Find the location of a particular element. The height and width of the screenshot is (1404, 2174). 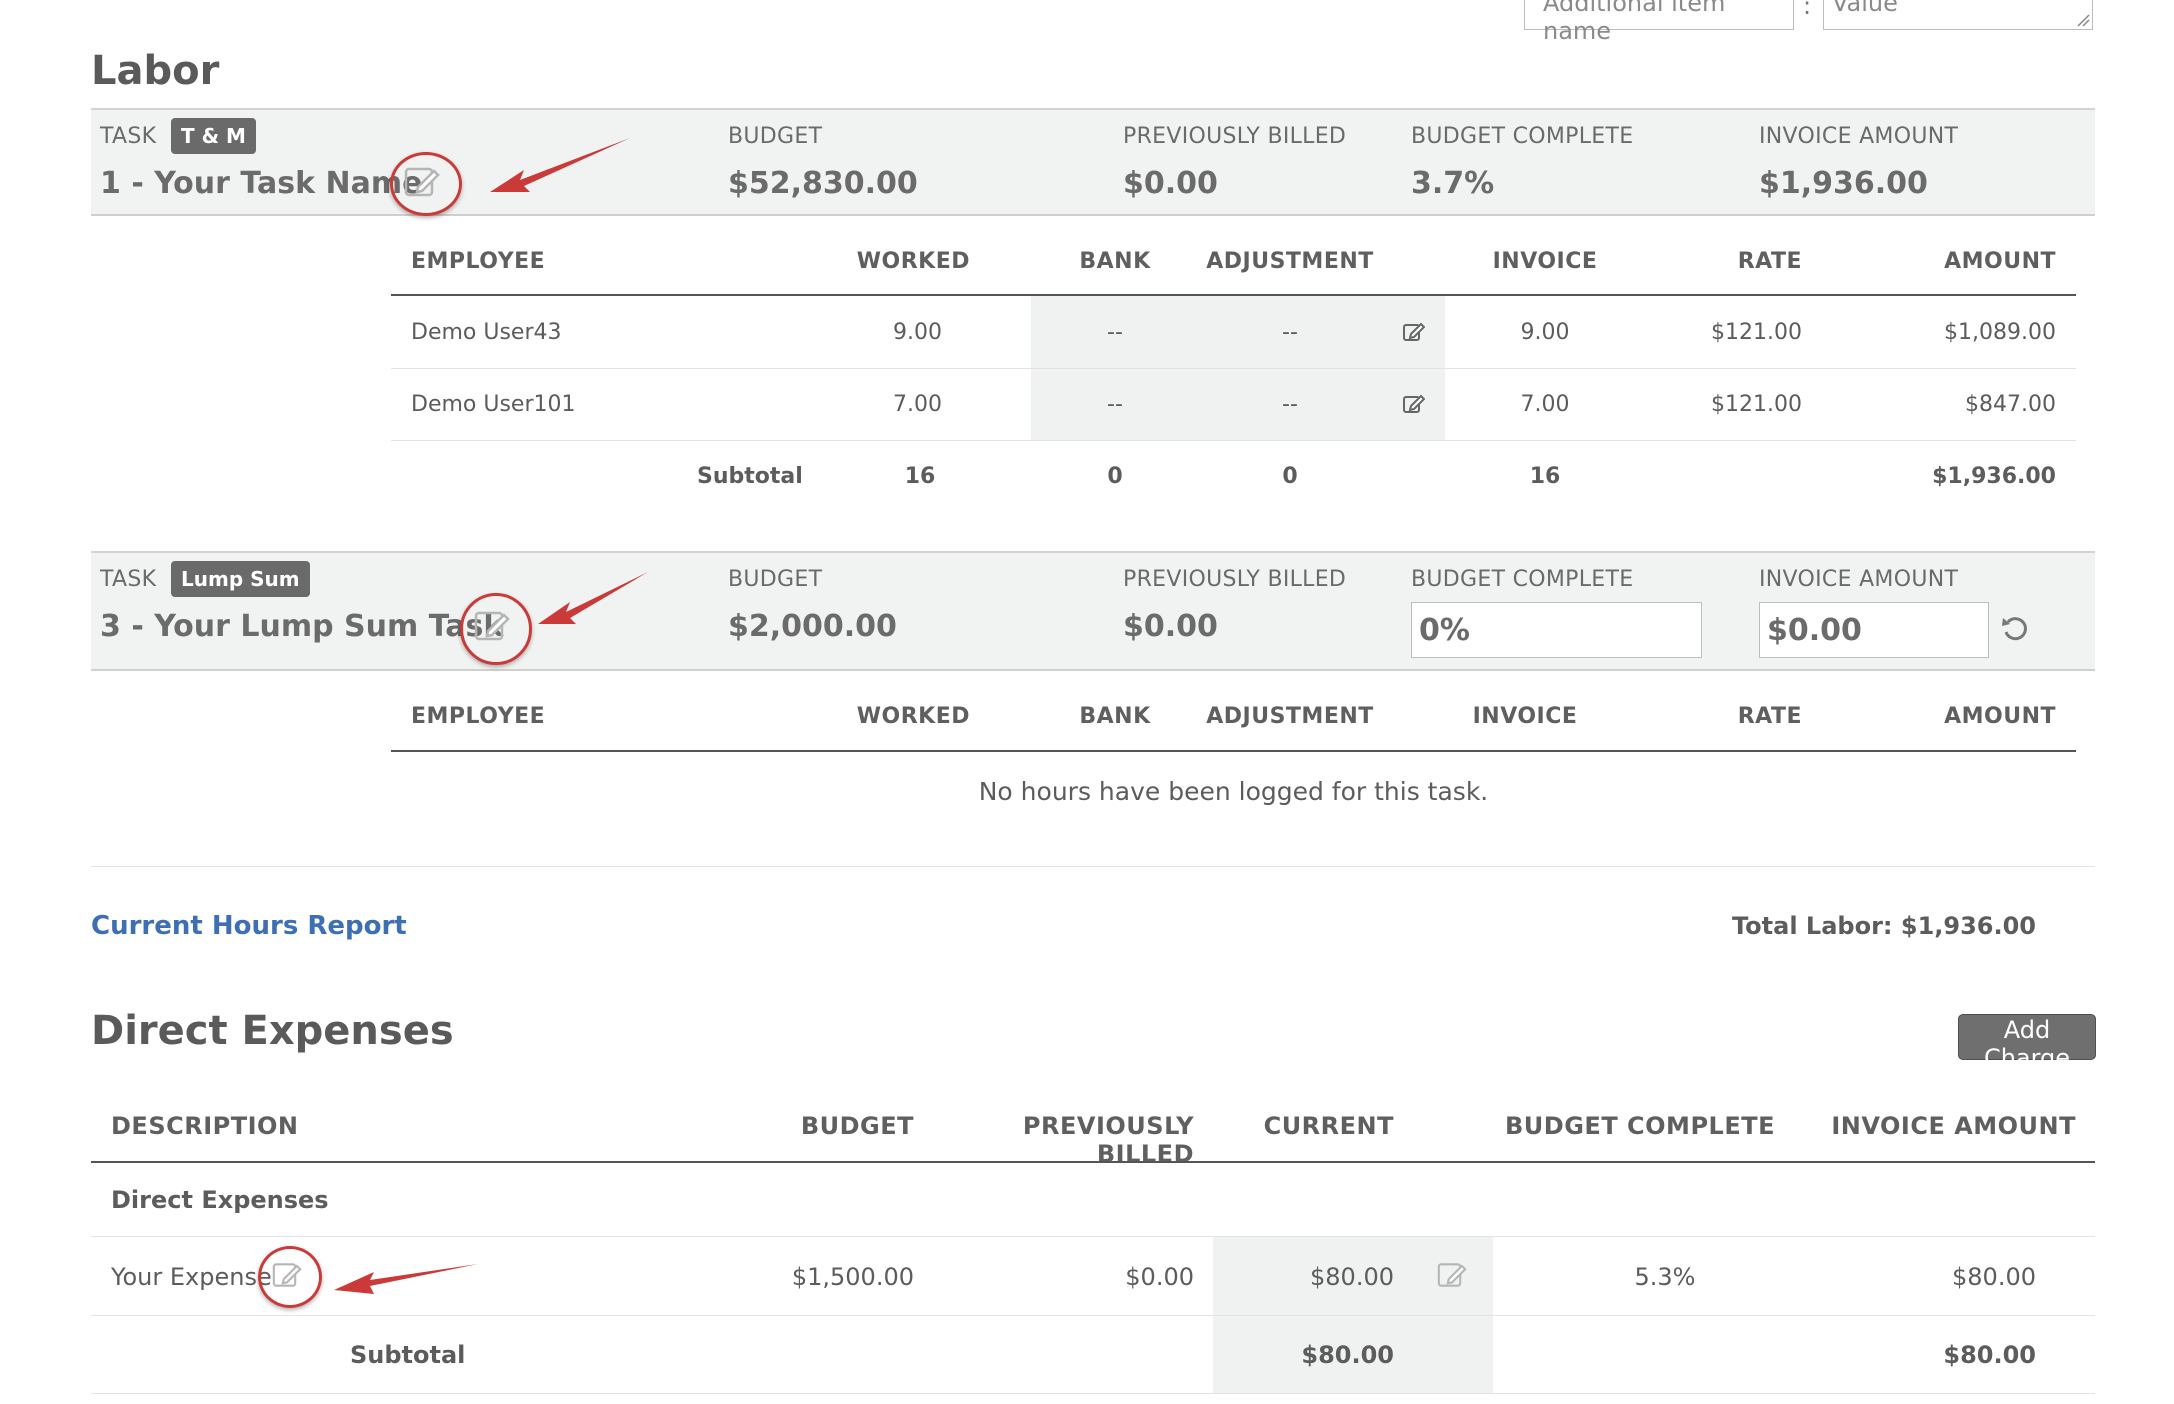

row-worked: 7.00 is located at coordinates (917, 404).